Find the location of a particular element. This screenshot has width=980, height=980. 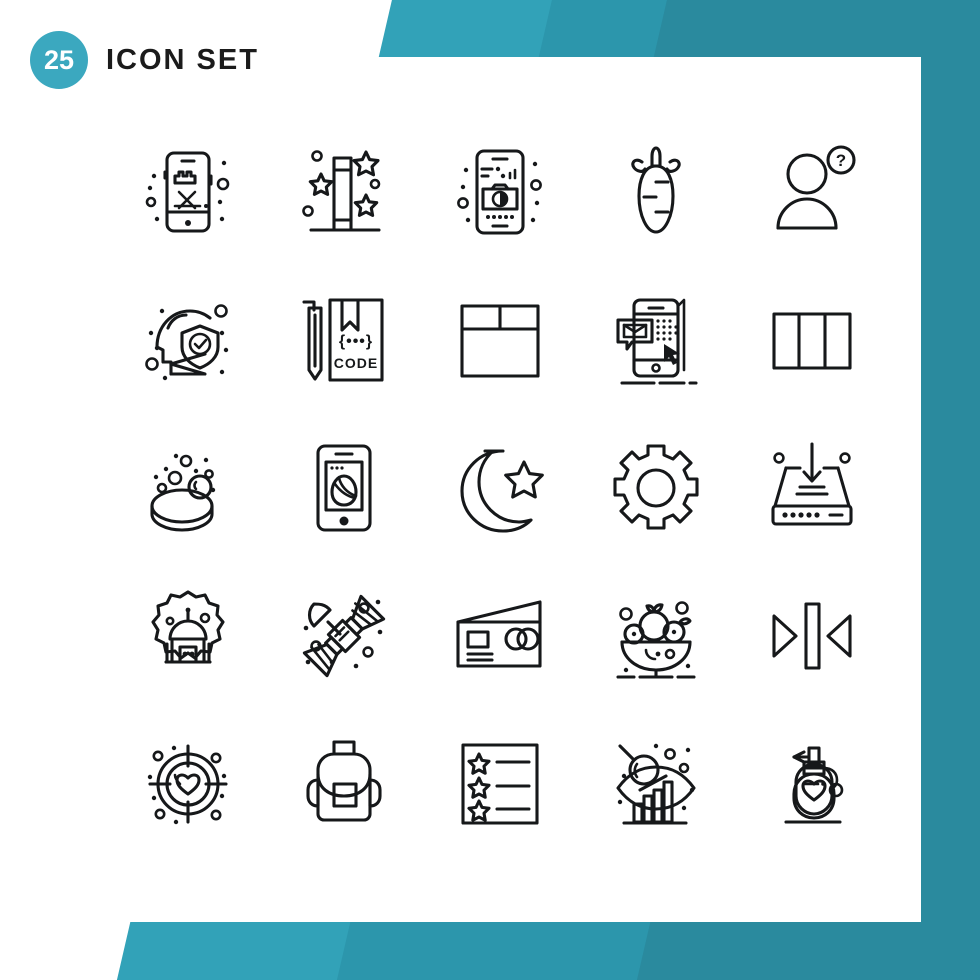

magic-wand-stars-icon is located at coordinates (341, 191).